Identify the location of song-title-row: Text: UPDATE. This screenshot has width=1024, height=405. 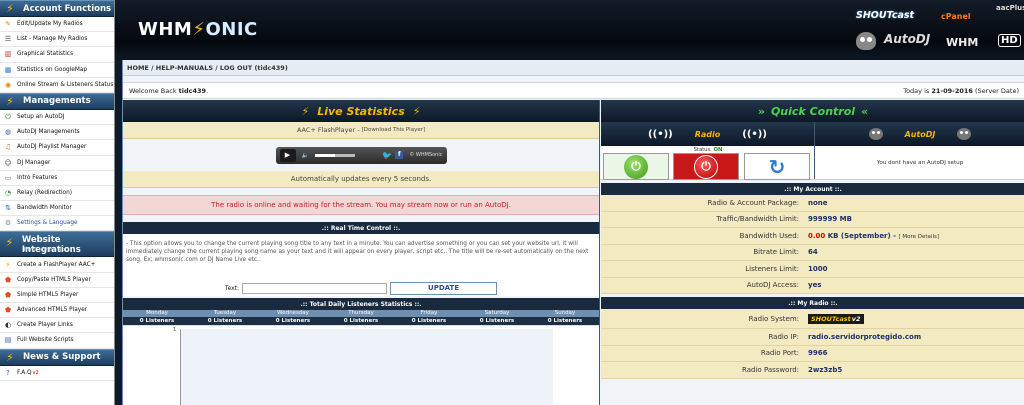
(361, 288).